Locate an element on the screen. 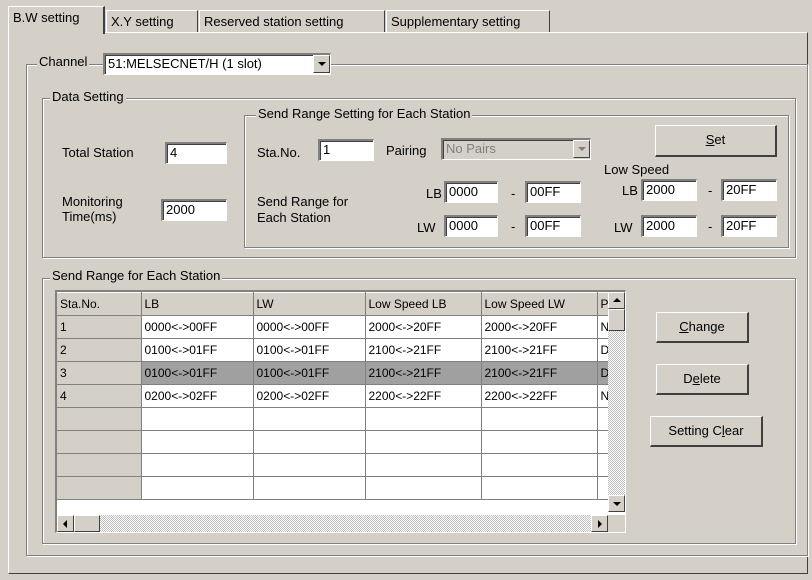 The height and width of the screenshot is (580, 812). pairing-select: No Pairs is located at coordinates (516, 149).